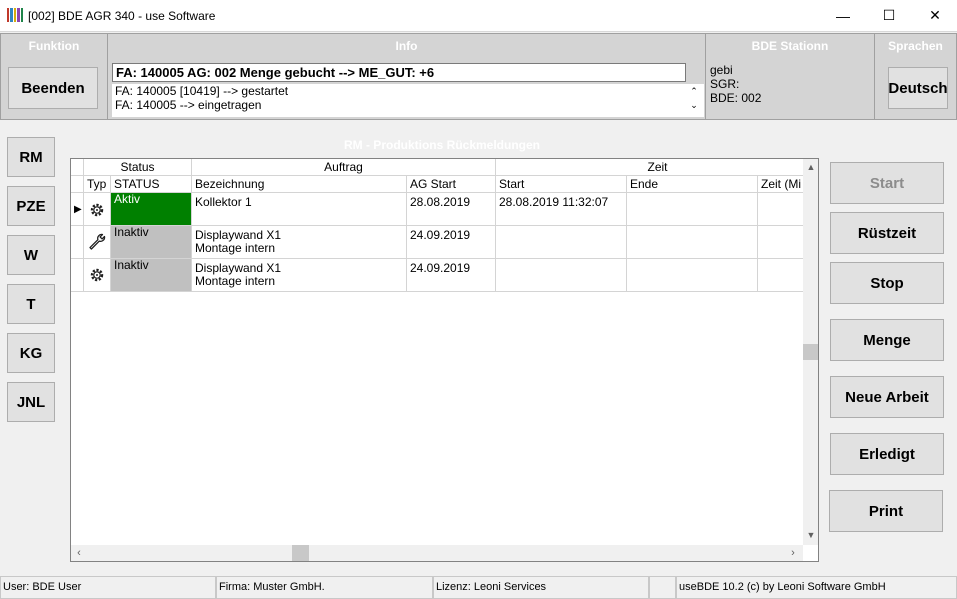 The image size is (957, 599). What do you see at coordinates (736, 98) in the screenshot?
I see `station-line: BDE: 002` at bounding box center [736, 98].